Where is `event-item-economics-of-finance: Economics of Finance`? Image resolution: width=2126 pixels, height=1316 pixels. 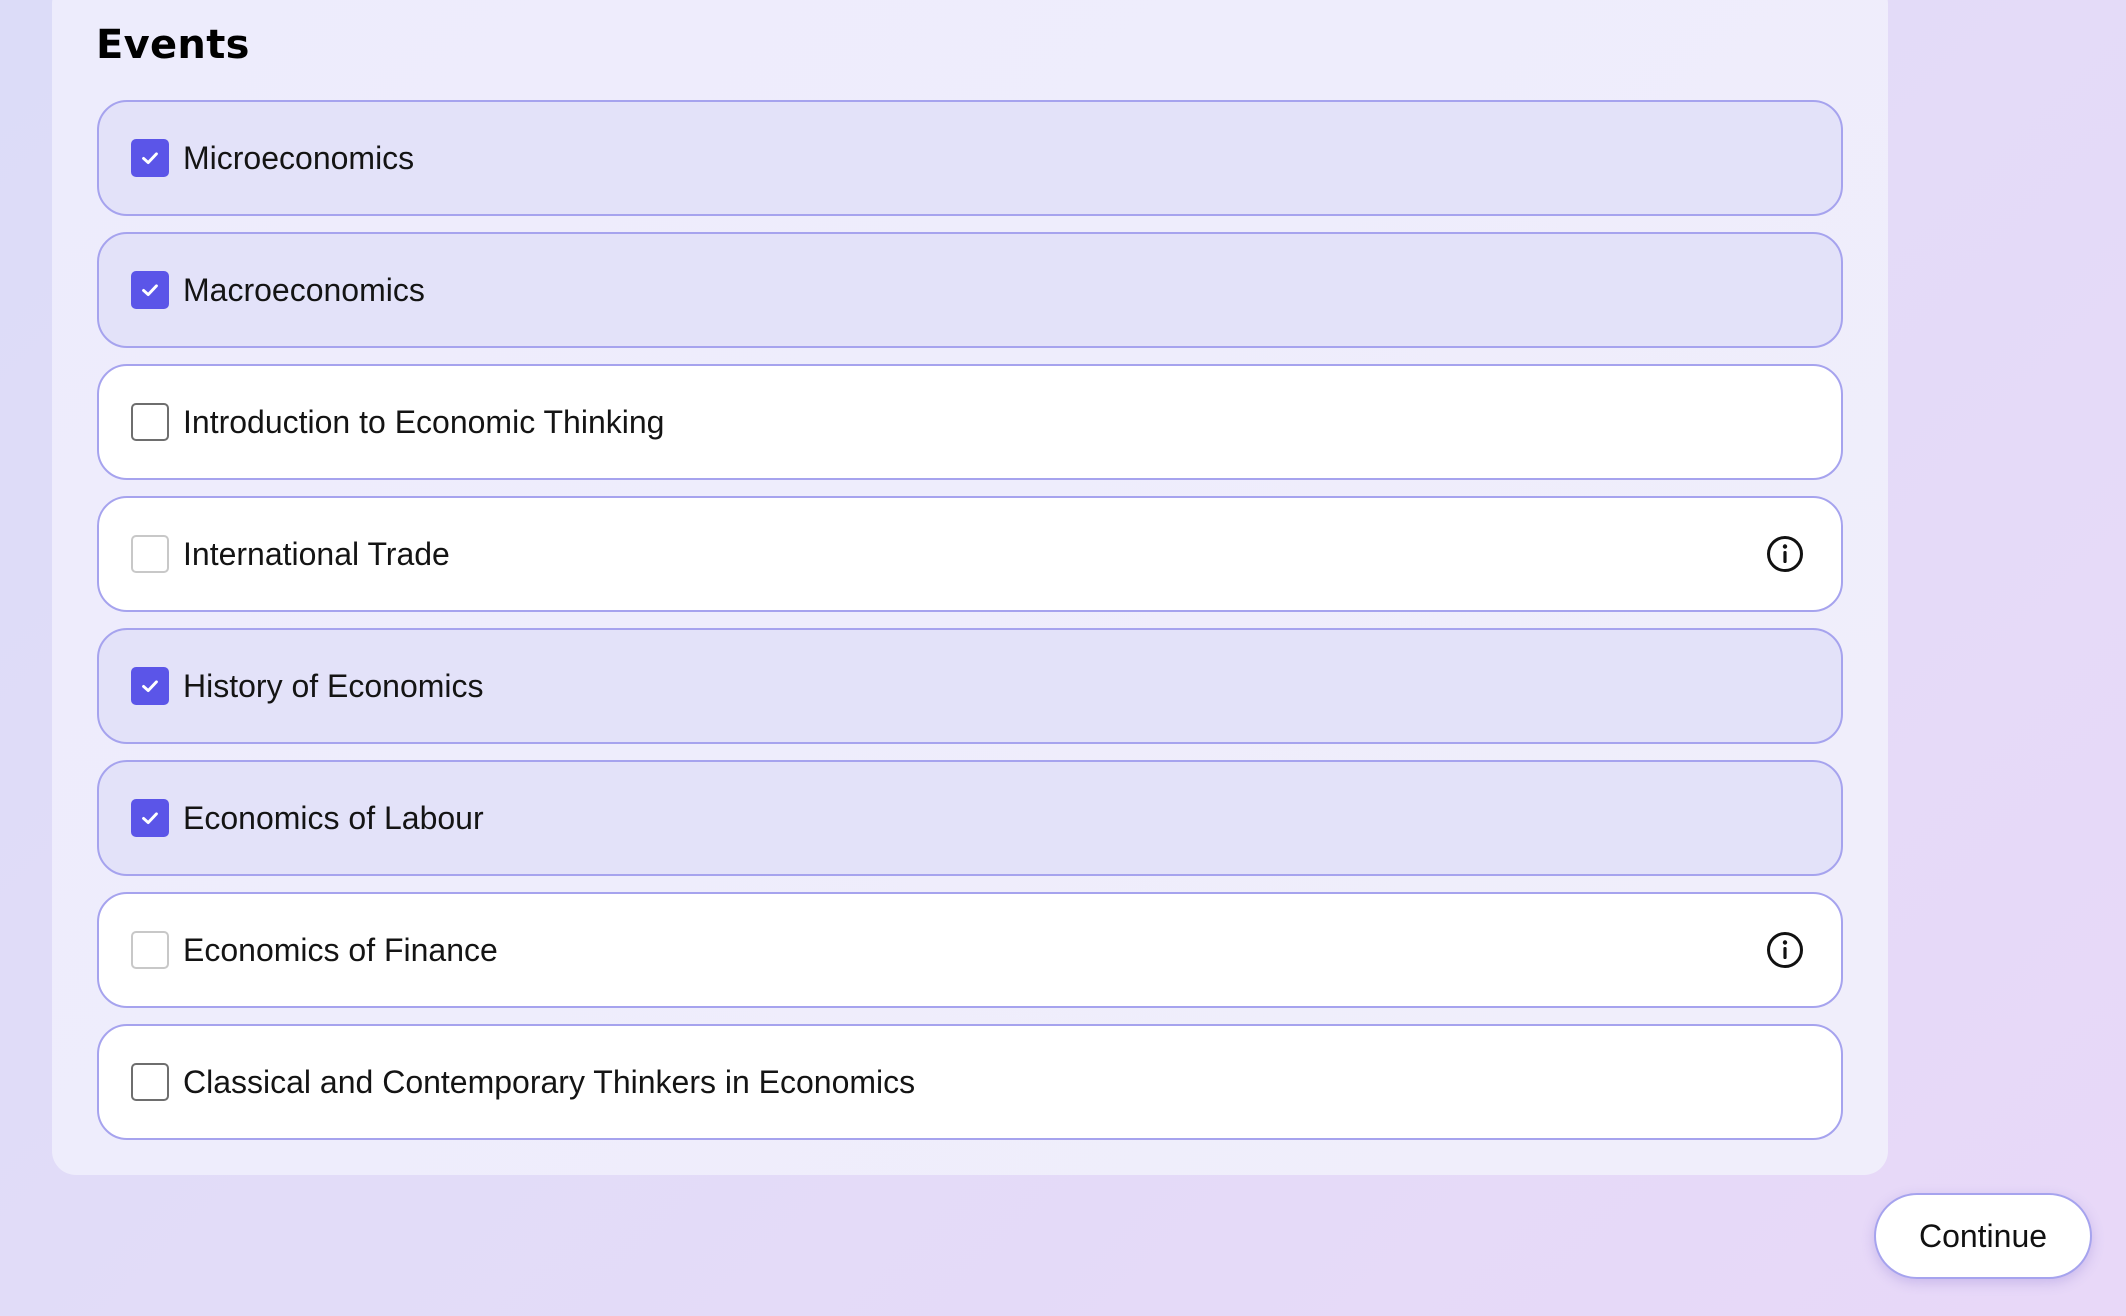 event-item-economics-of-finance: Economics of Finance is located at coordinates (970, 950).